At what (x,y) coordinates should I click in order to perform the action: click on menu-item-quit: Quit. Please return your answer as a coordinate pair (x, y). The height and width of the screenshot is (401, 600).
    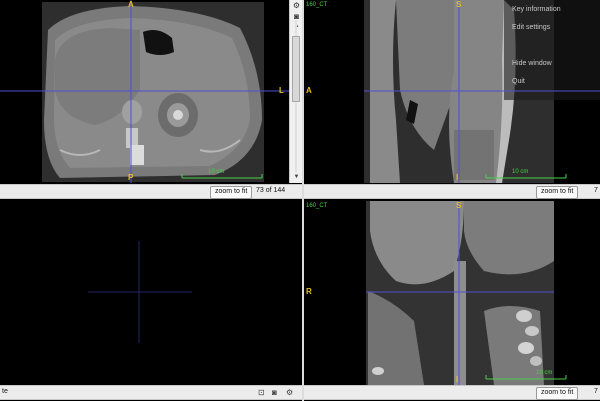
    Looking at the image, I should click on (518, 81).